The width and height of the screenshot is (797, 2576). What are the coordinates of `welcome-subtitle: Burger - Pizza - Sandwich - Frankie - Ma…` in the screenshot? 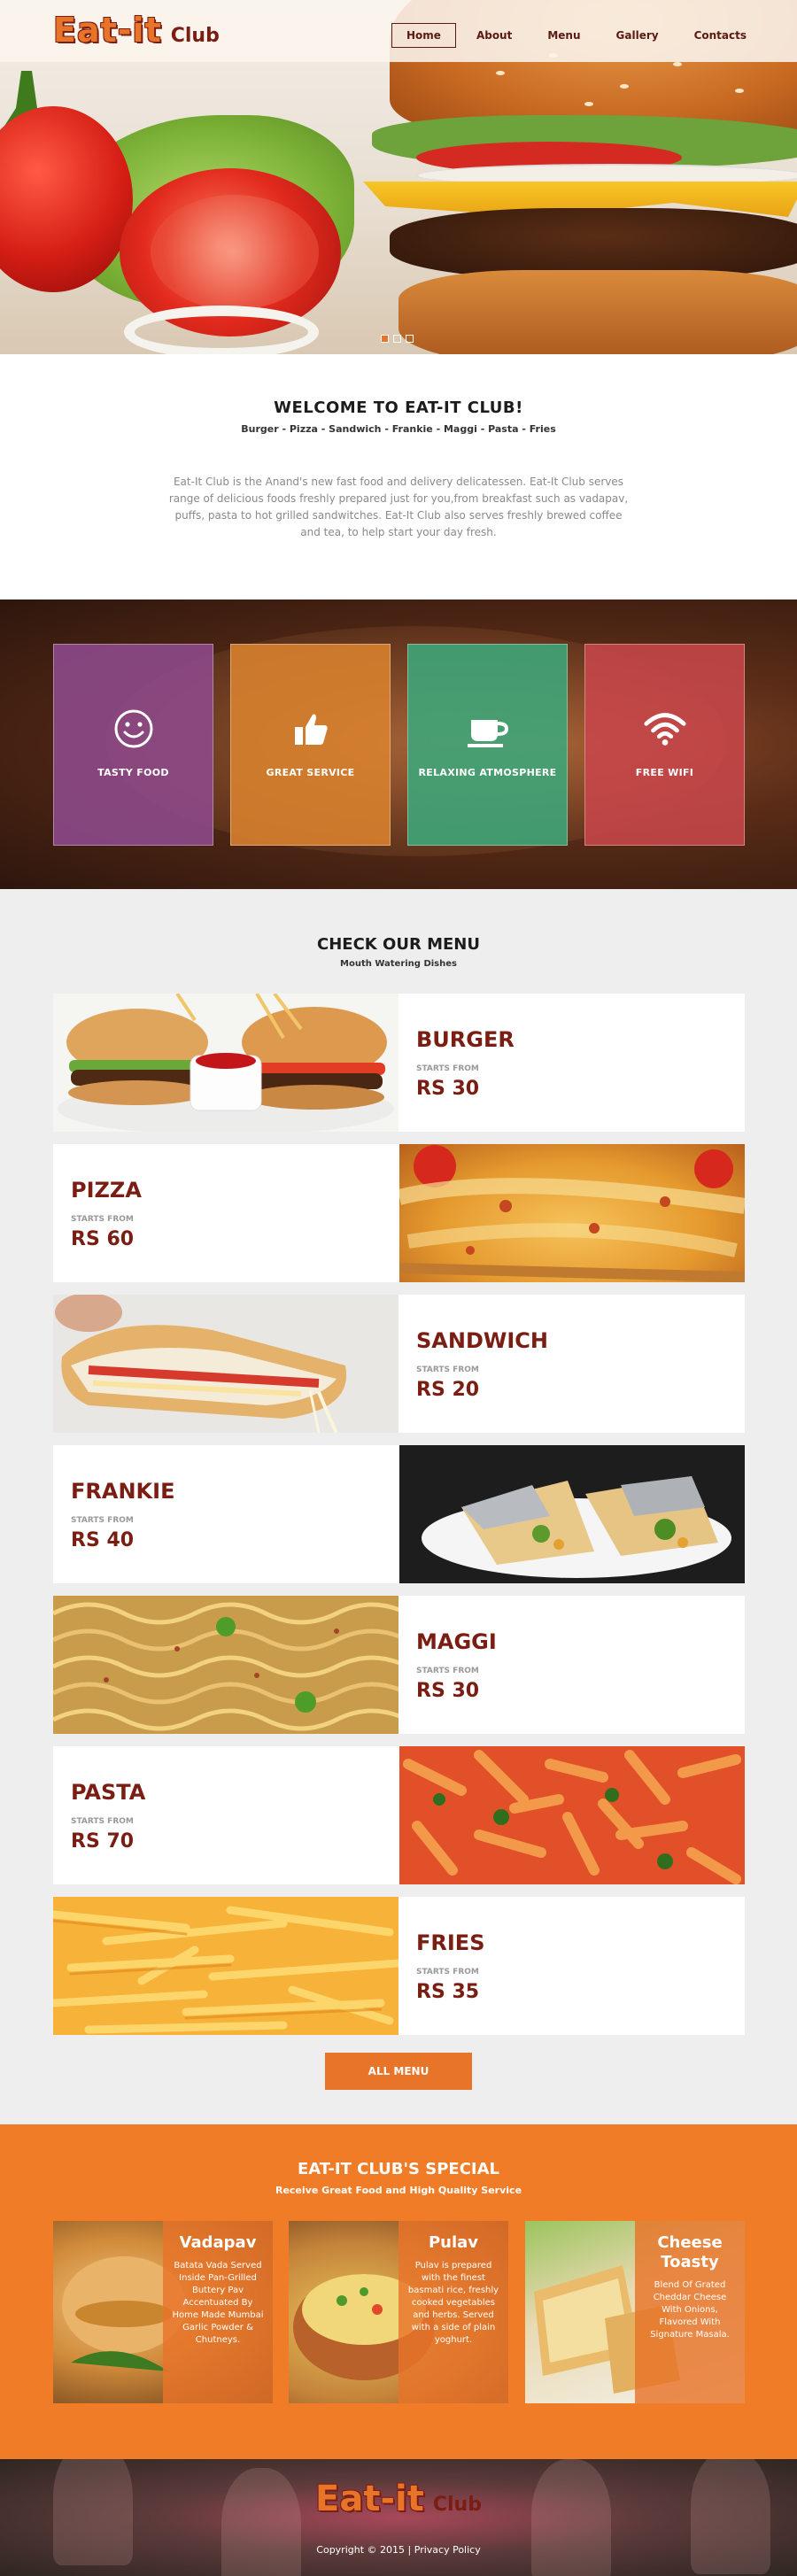 It's located at (398, 429).